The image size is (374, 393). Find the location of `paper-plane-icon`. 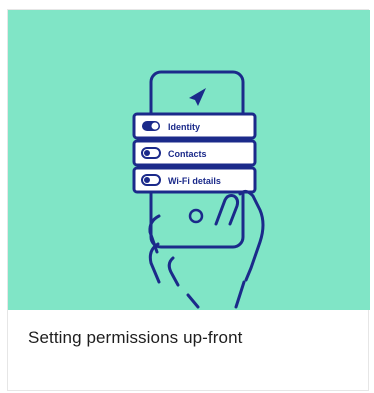

paper-plane-icon is located at coordinates (197, 97).